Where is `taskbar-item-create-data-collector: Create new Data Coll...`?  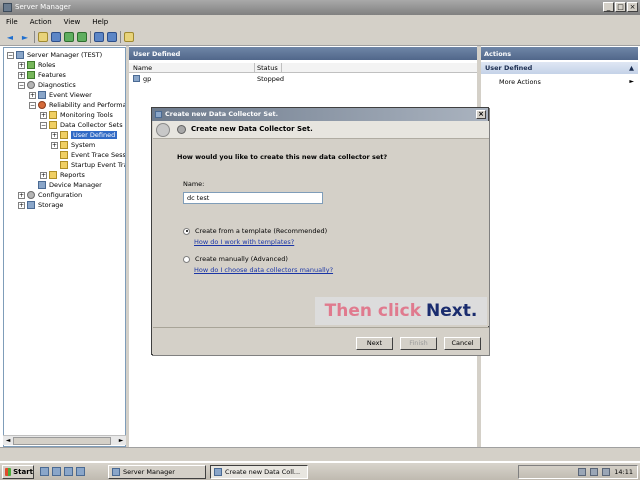
taskbar-item-create-data-collector: Create new Data Coll... is located at coordinates (259, 472).